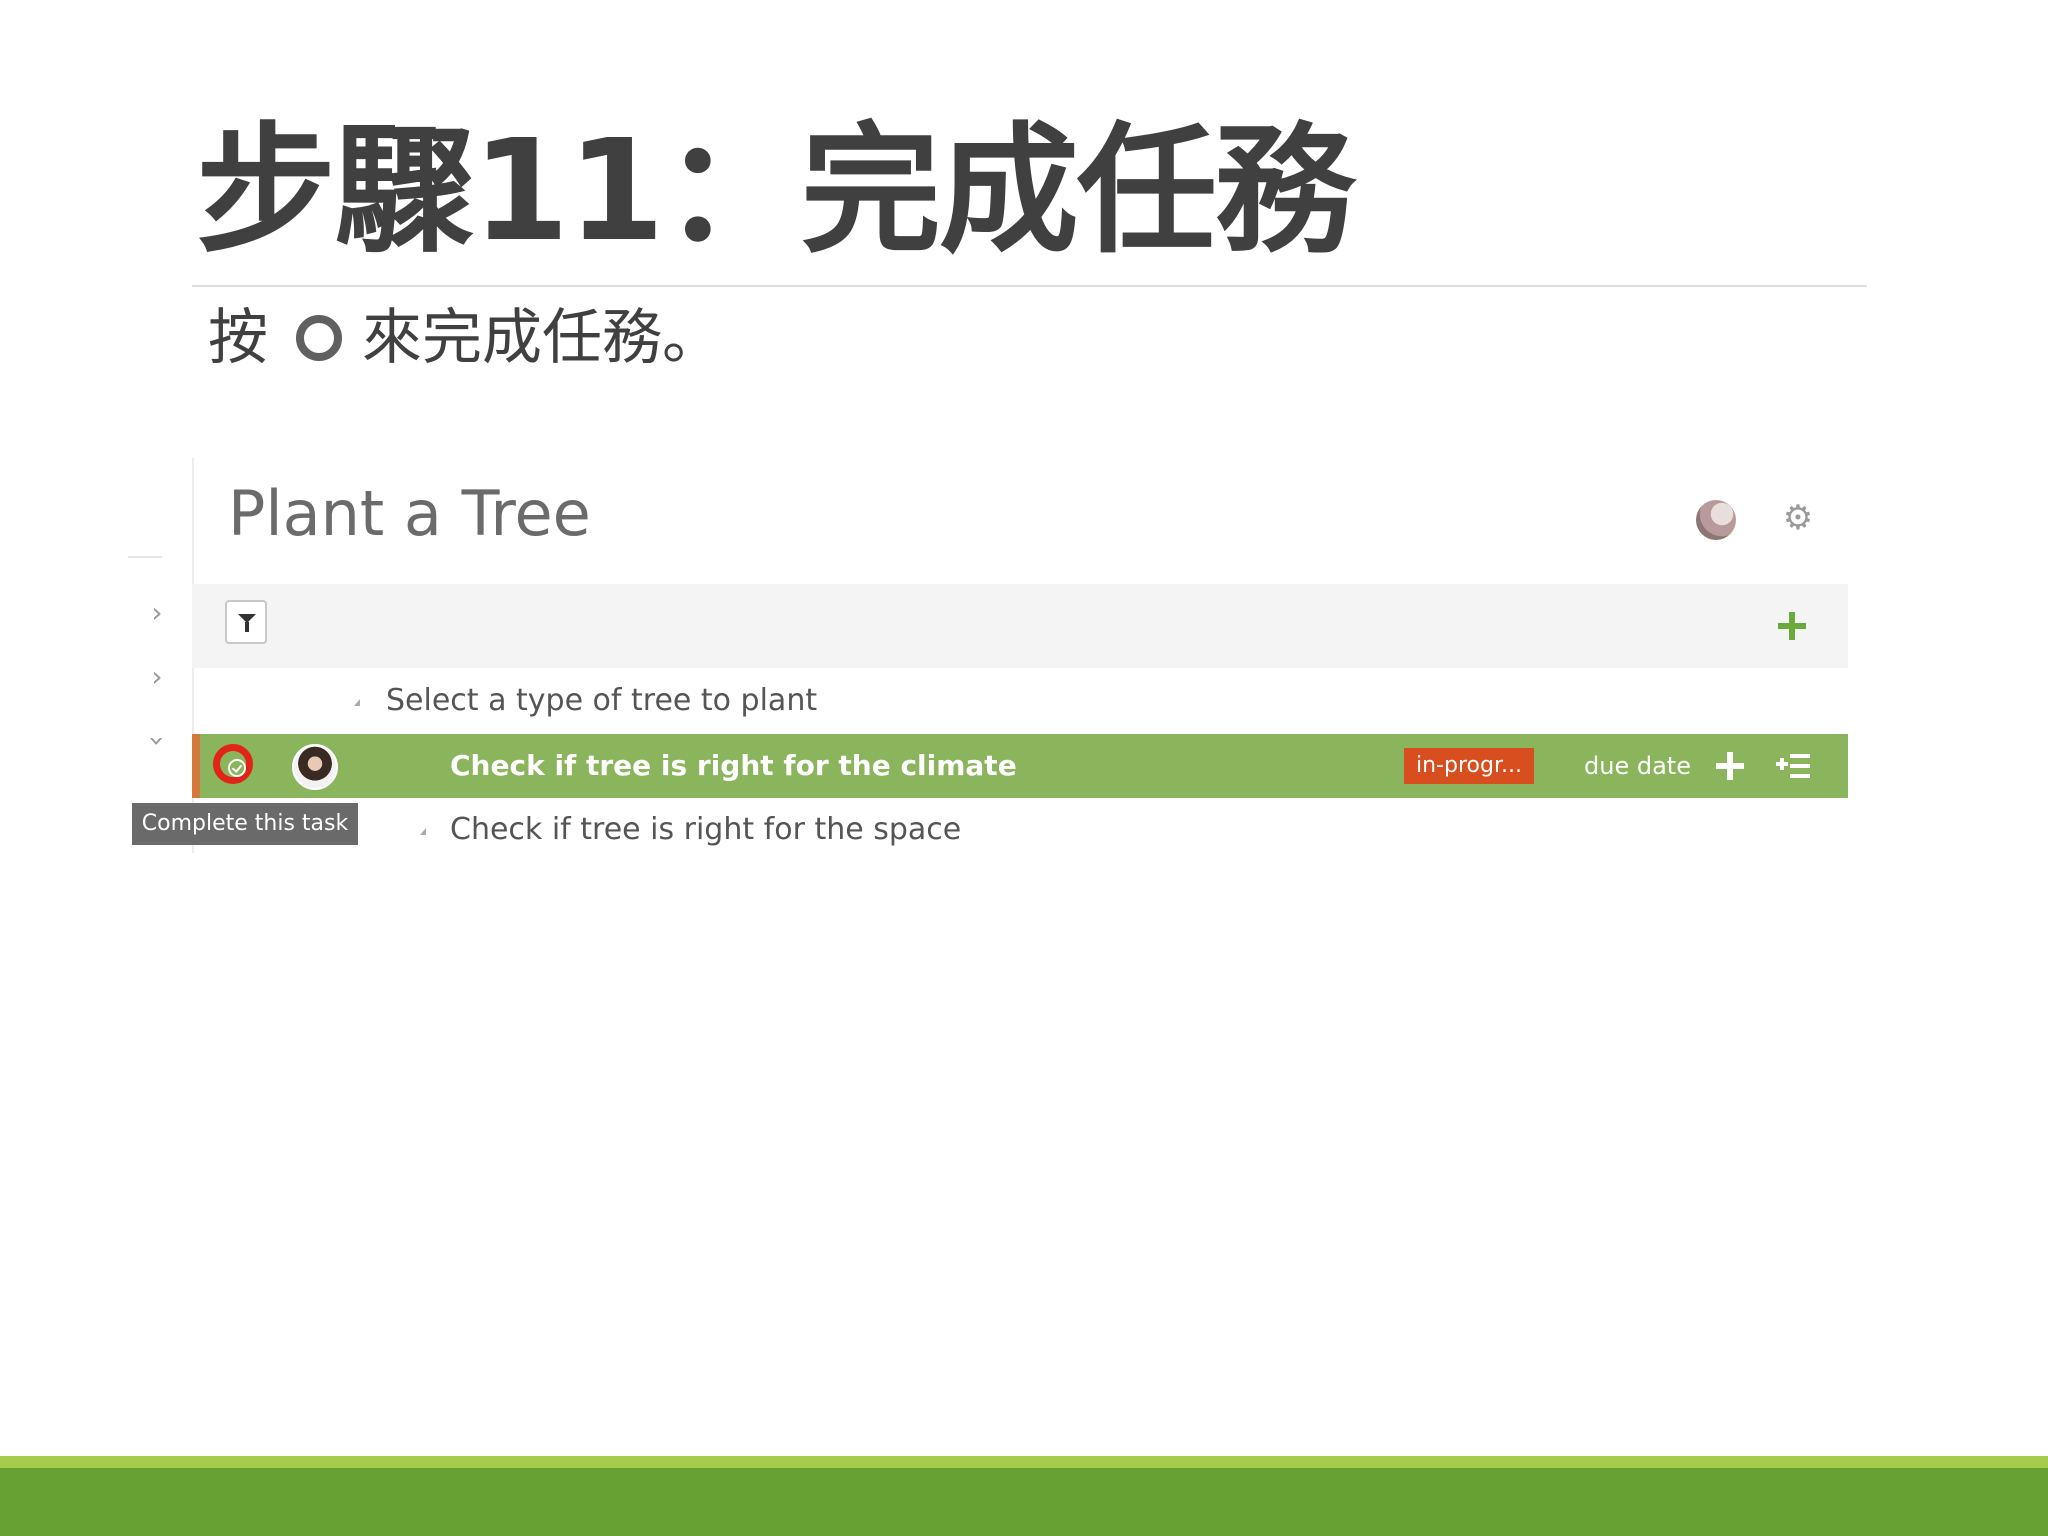 The width and height of the screenshot is (2048, 1536). Describe the element at coordinates (1793, 766) in the screenshot. I see `subtask-list-icon` at that location.